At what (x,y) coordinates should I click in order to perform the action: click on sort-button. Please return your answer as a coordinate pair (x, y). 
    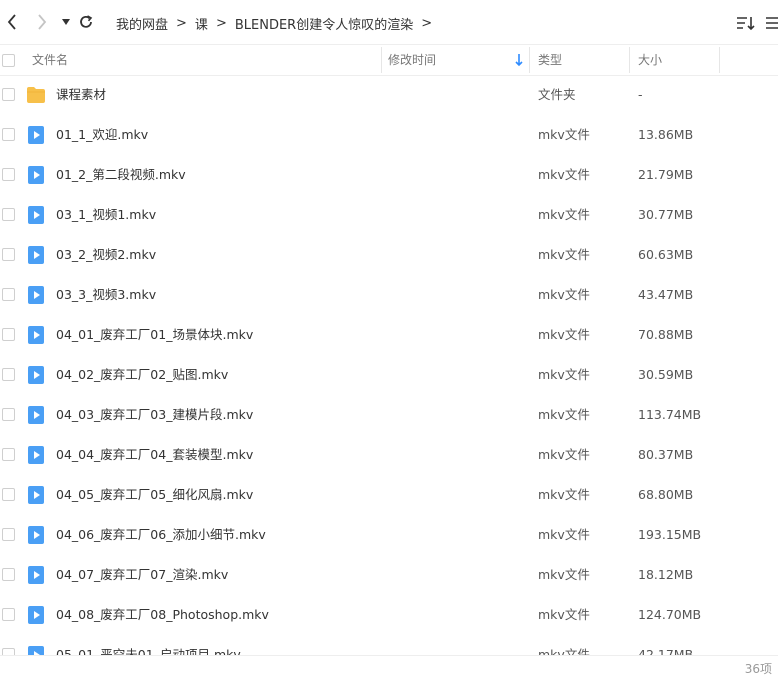
    Looking at the image, I should click on (746, 23).